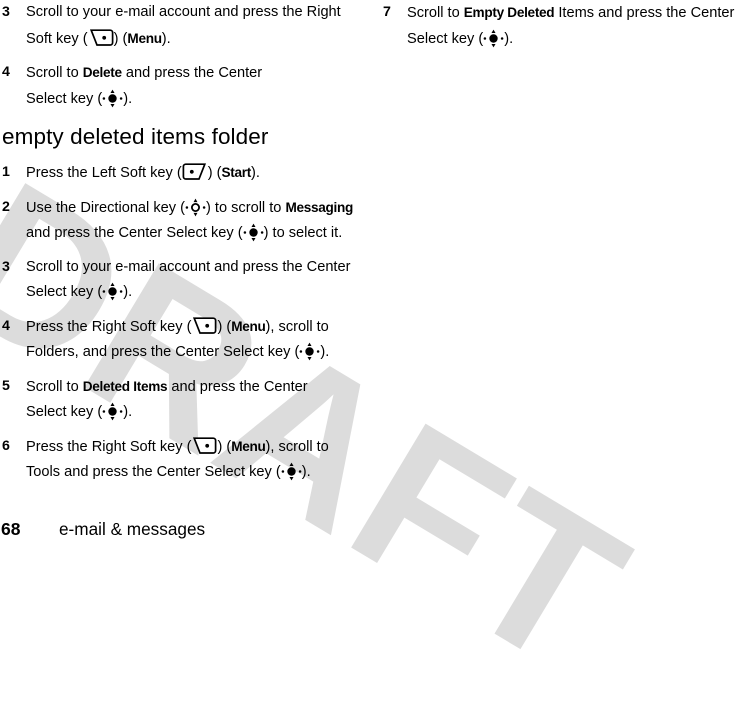 The width and height of the screenshot is (738, 715). I want to click on step-text: Use the Directional key (, so click(105, 207).